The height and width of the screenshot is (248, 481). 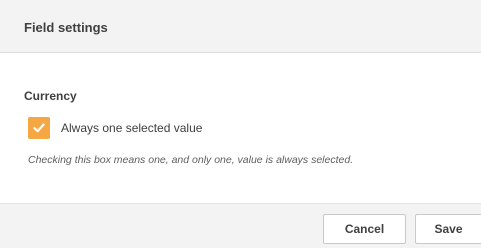 I want to click on checkbox-label: Always one selected value, so click(x=132, y=128).